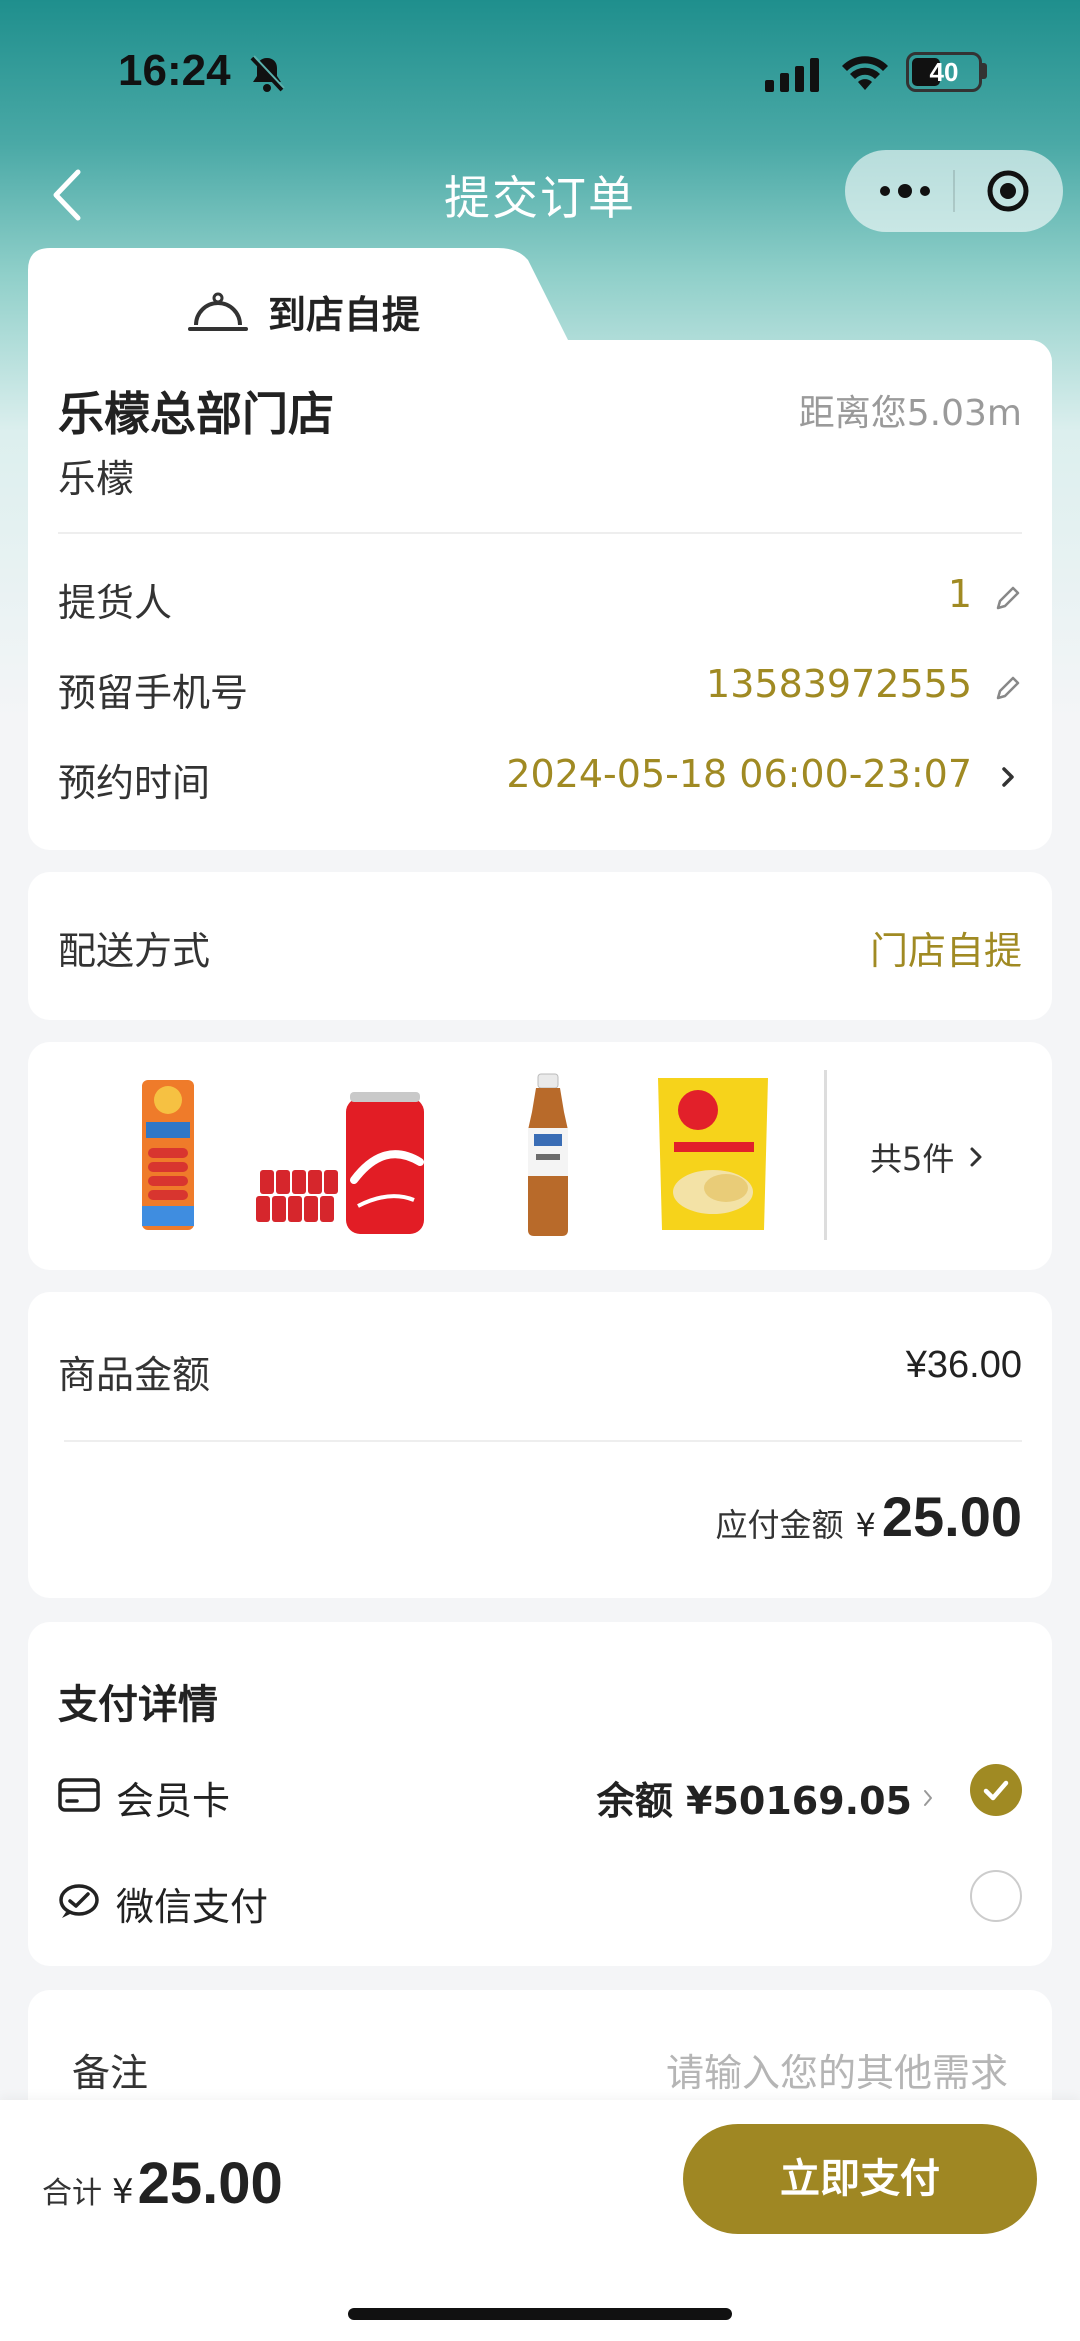  I want to click on wechat-pay-label: 微信支付, so click(192, 1907).